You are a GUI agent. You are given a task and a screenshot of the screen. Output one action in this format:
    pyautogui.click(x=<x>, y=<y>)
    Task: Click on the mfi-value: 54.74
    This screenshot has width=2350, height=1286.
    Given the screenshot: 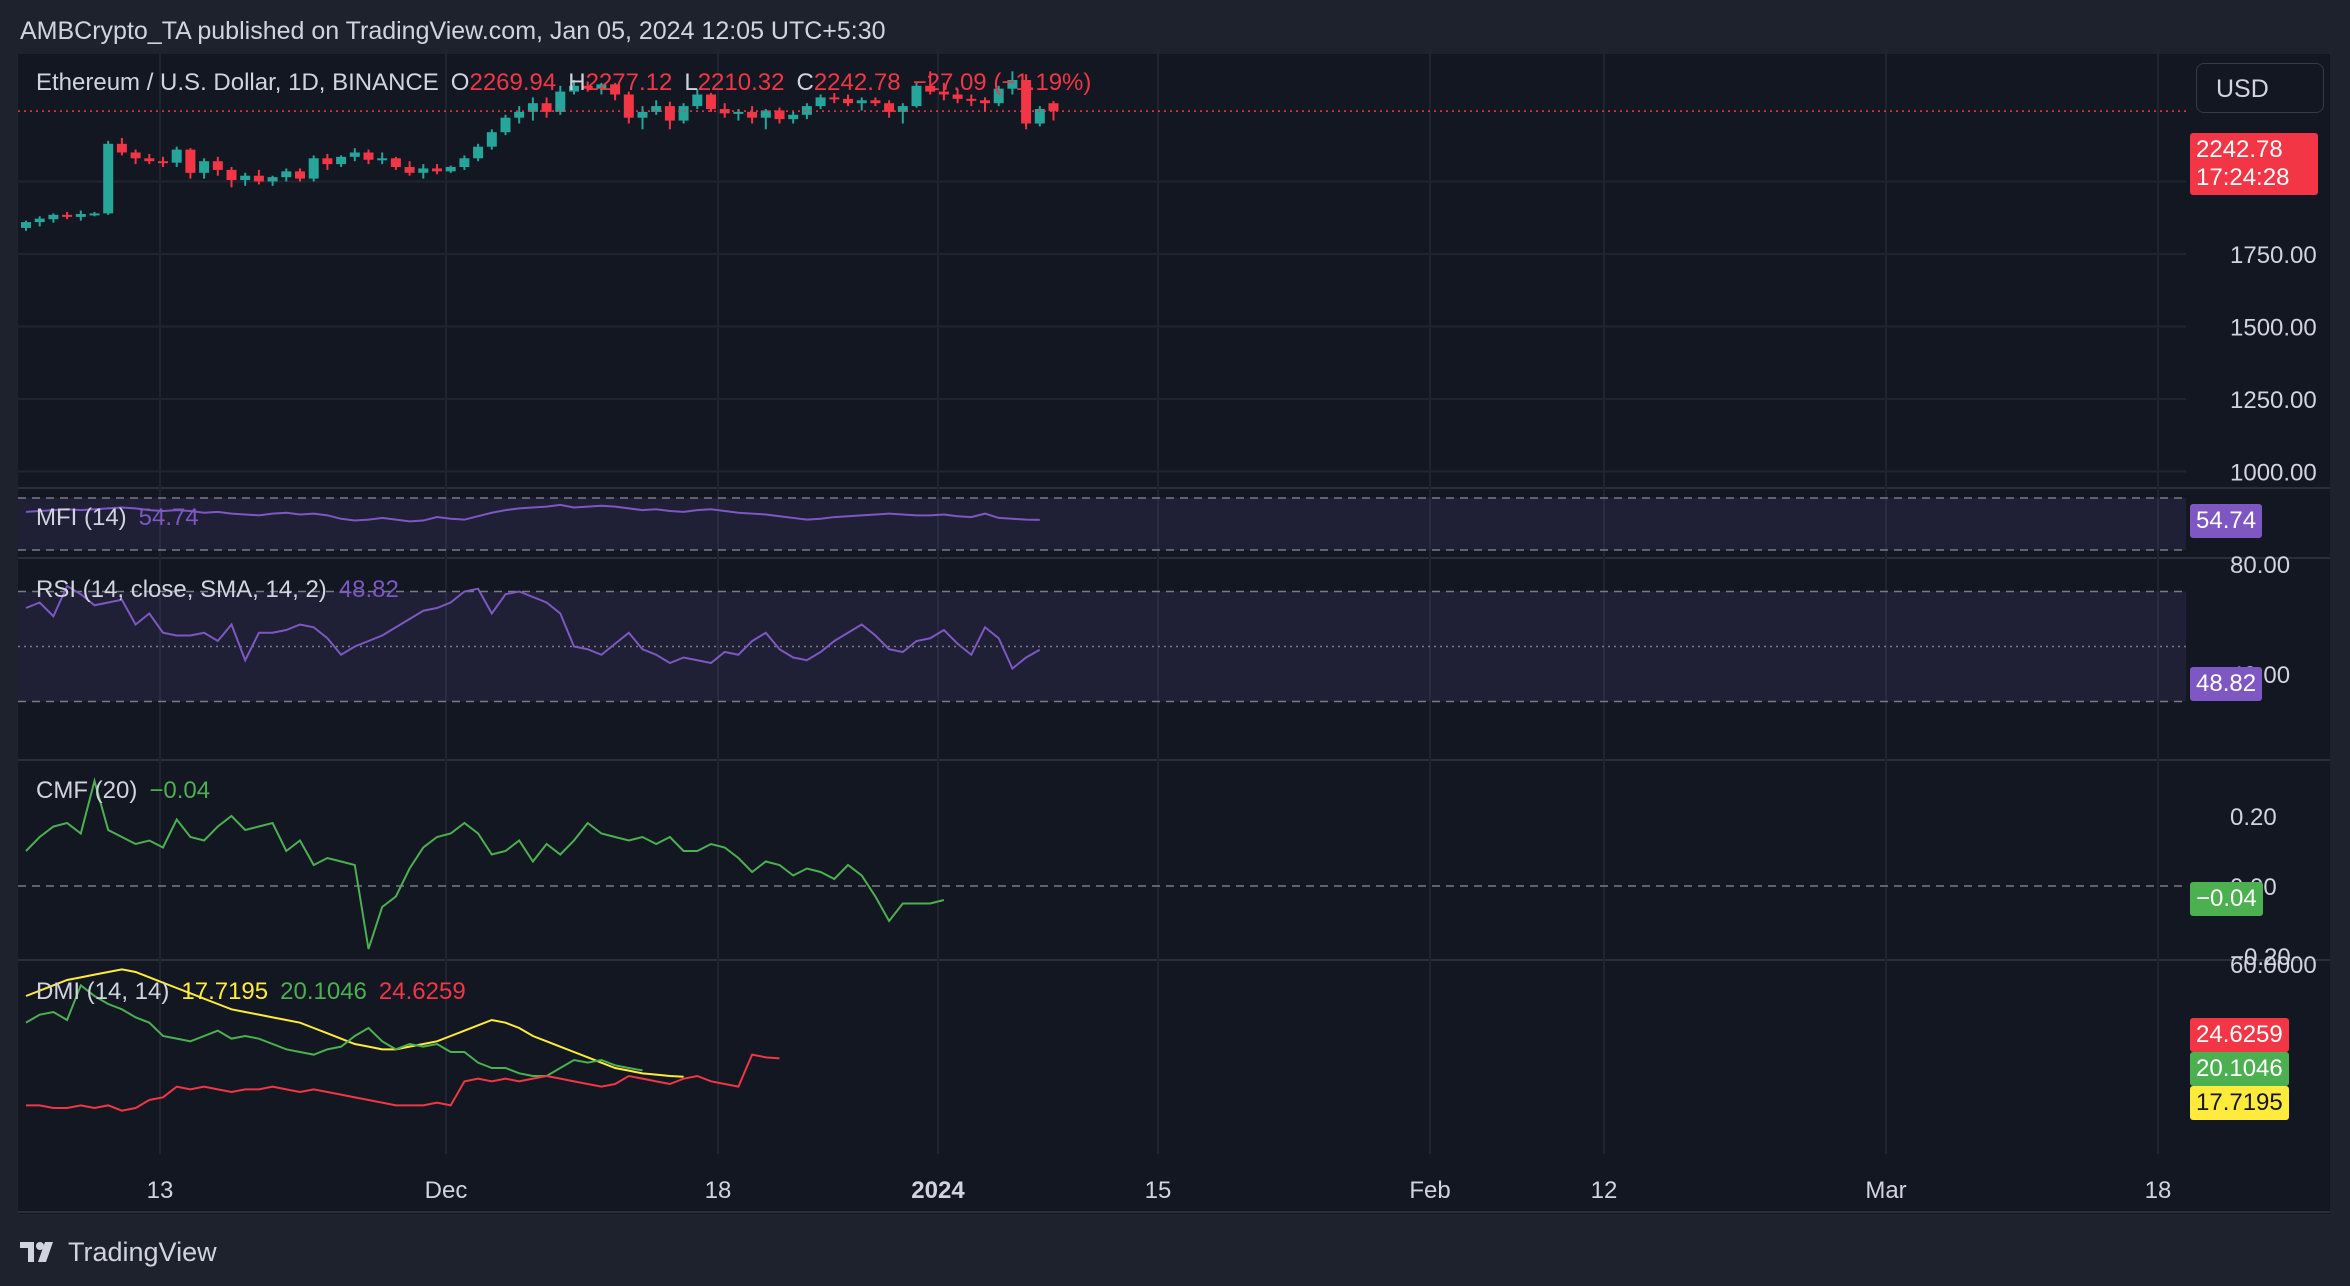 What is the action you would take?
    pyautogui.click(x=168, y=517)
    